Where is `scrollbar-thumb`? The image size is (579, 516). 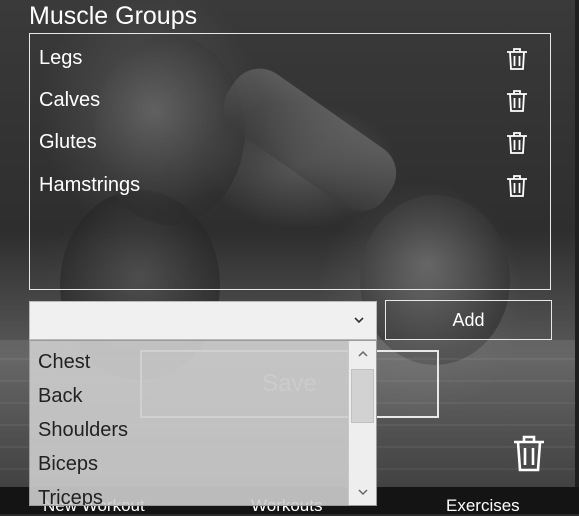 scrollbar-thumb is located at coordinates (362, 396).